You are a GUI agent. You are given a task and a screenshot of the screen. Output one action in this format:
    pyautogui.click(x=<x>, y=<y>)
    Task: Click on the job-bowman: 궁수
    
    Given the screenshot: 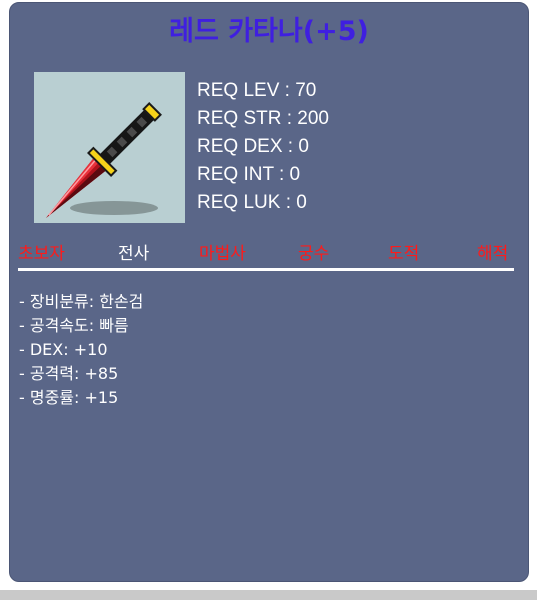 What is the action you would take?
    pyautogui.click(x=314, y=254)
    